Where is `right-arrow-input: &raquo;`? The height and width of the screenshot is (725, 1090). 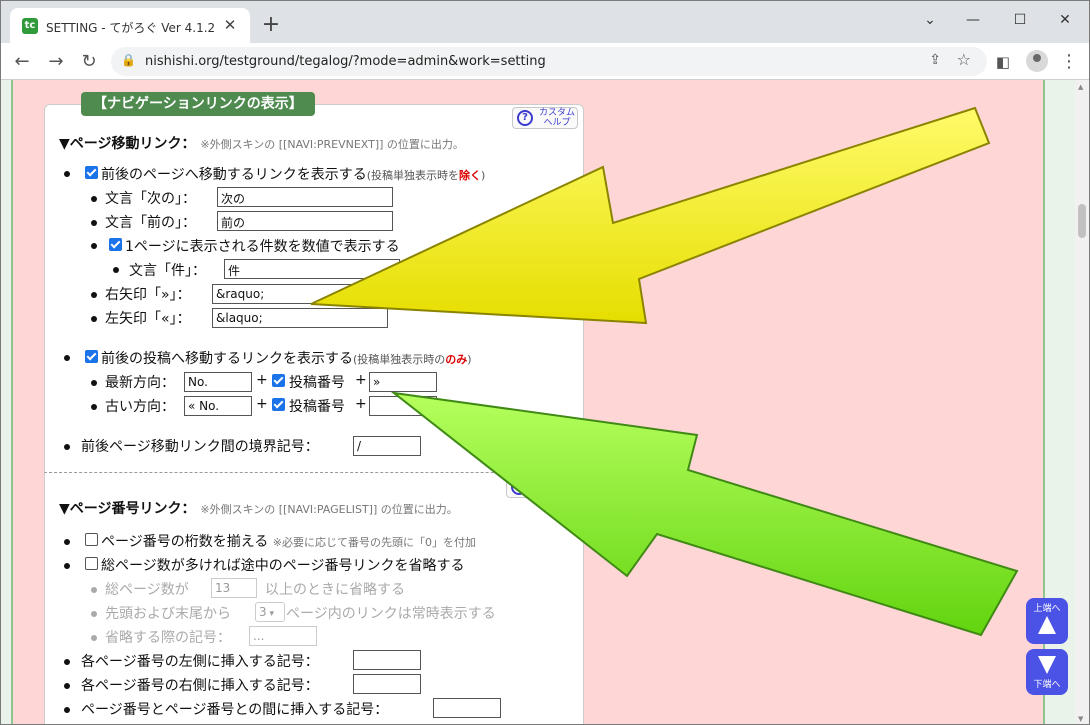 right-arrow-input: &raquo; is located at coordinates (300, 294).